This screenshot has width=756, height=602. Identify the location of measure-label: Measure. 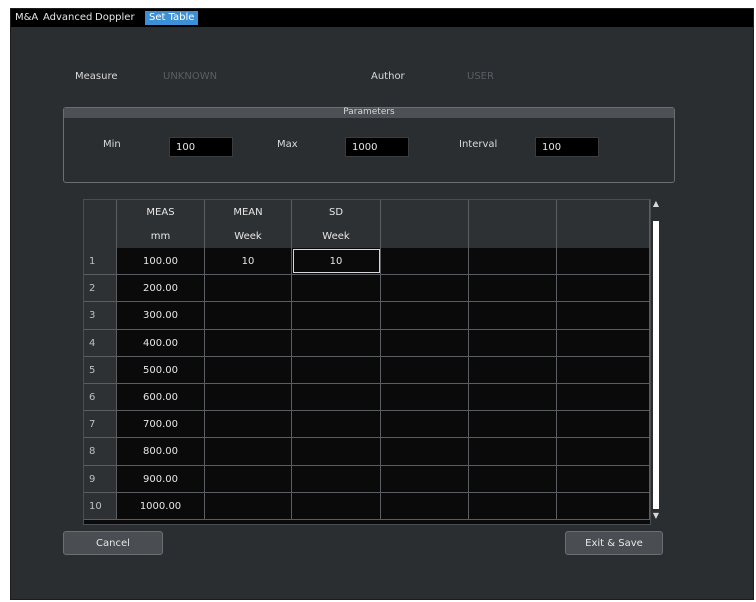
(96, 76).